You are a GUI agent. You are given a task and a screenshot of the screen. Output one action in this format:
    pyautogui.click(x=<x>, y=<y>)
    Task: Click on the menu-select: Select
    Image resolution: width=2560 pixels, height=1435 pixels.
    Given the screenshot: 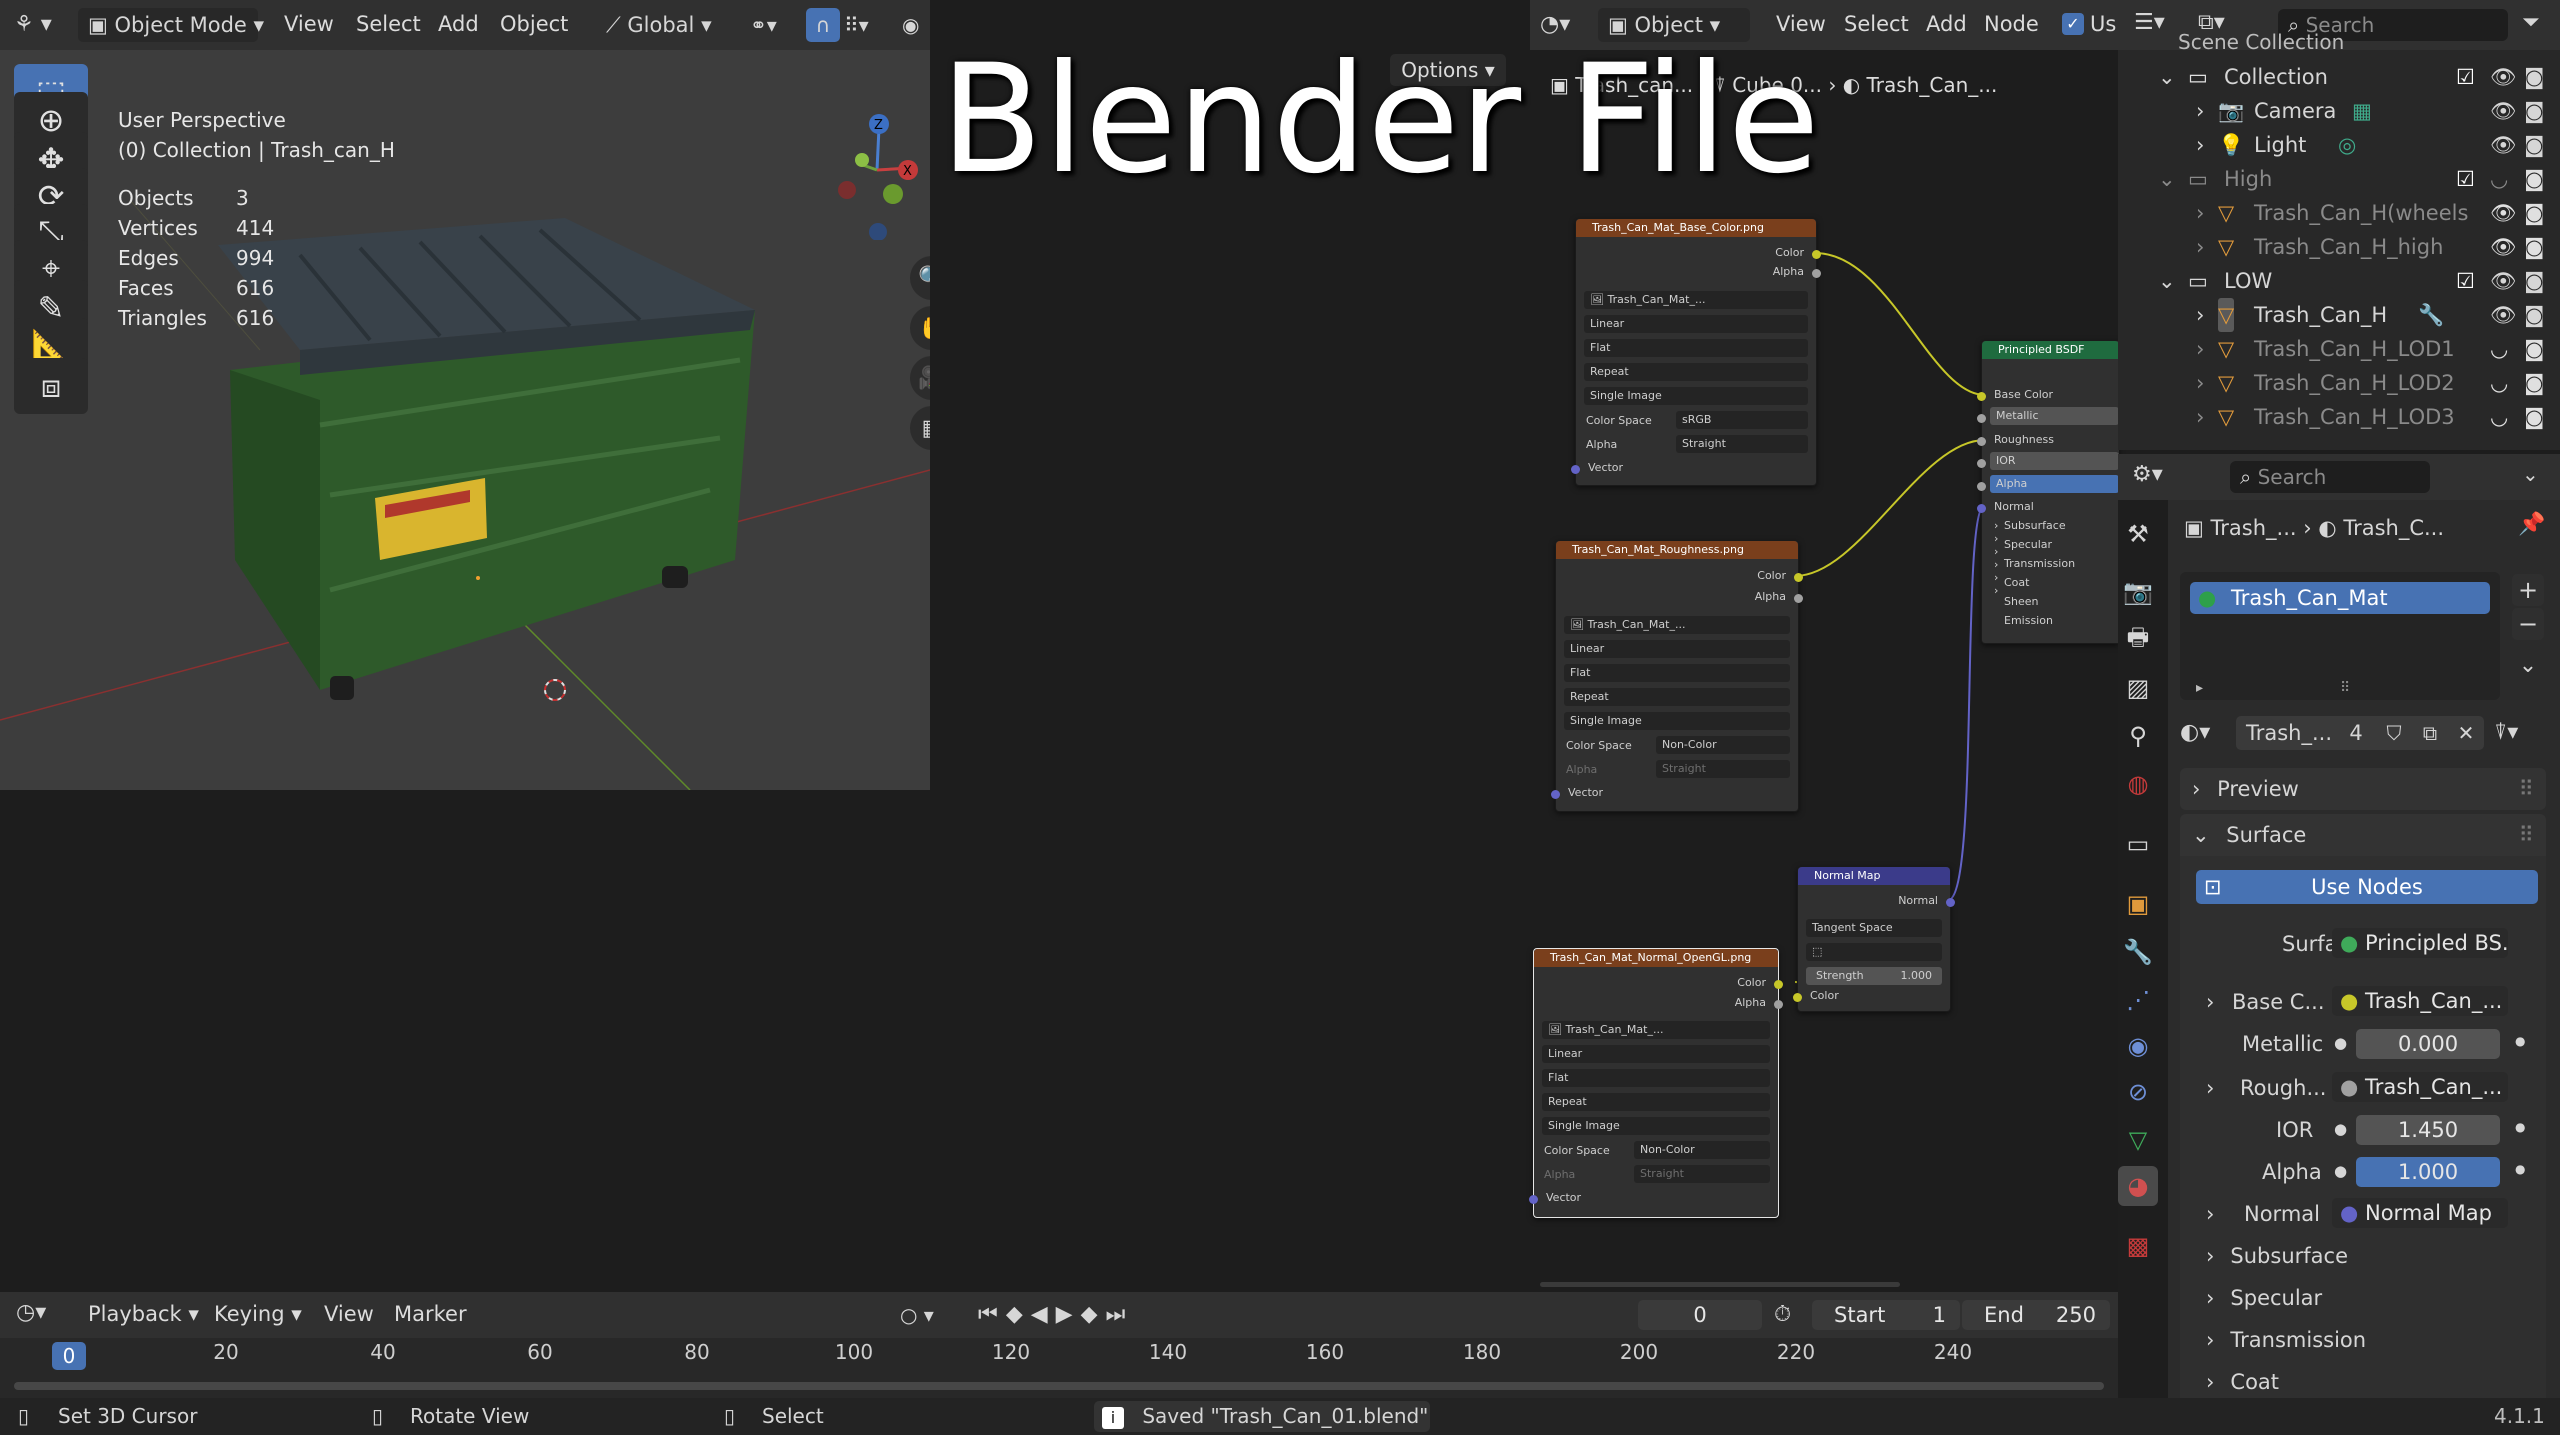 What is the action you would take?
    pyautogui.click(x=388, y=24)
    